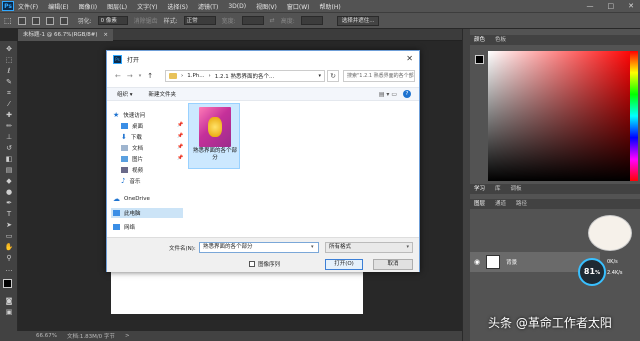 This screenshot has width=640, height=341. What do you see at coordinates (9, 82) in the screenshot?
I see `quick-select-tool-icon: ✎` at bounding box center [9, 82].